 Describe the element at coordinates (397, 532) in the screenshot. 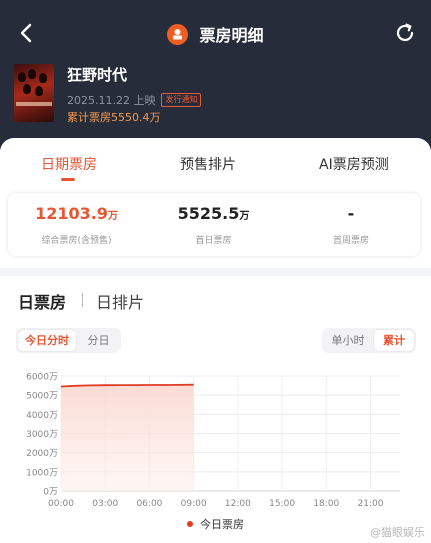

I see `watermark: @猫眼娱乐` at that location.